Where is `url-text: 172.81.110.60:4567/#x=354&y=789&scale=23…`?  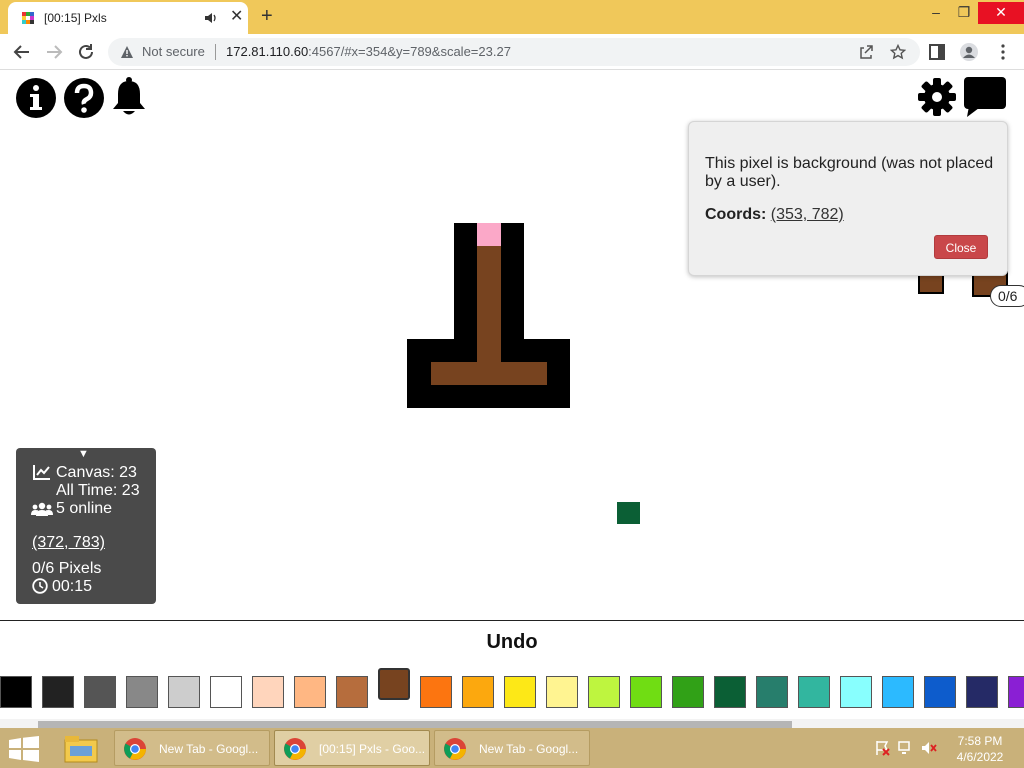 url-text: 172.81.110.60:4567/#x=354&y=789&scale=23… is located at coordinates (368, 51).